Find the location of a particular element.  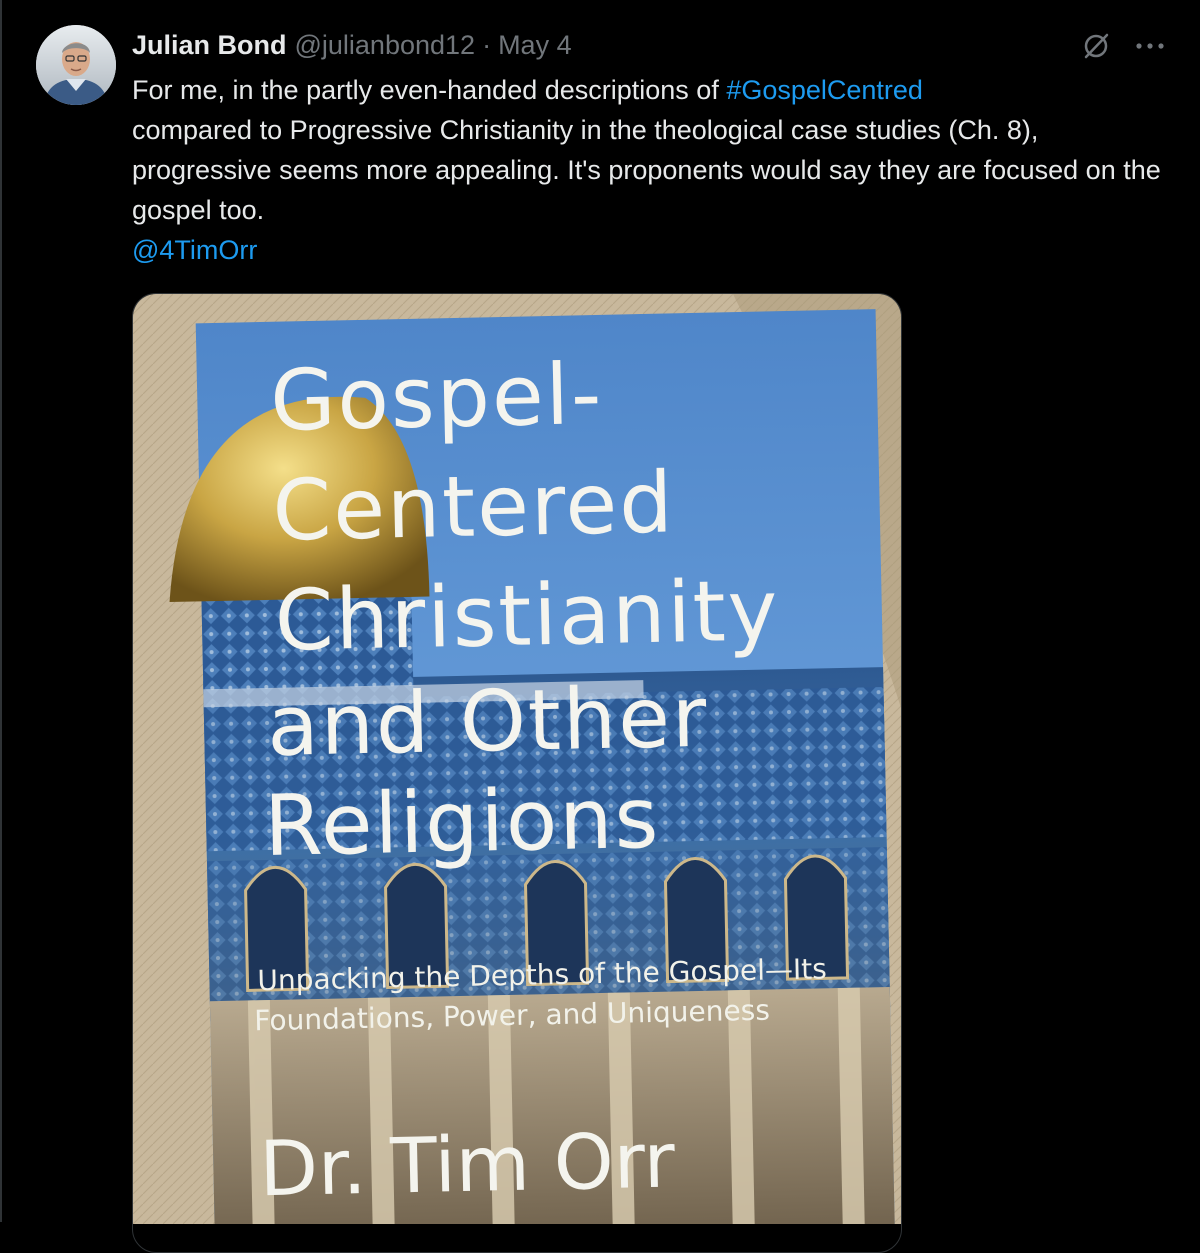

avatar-photo-icon is located at coordinates (76, 65).